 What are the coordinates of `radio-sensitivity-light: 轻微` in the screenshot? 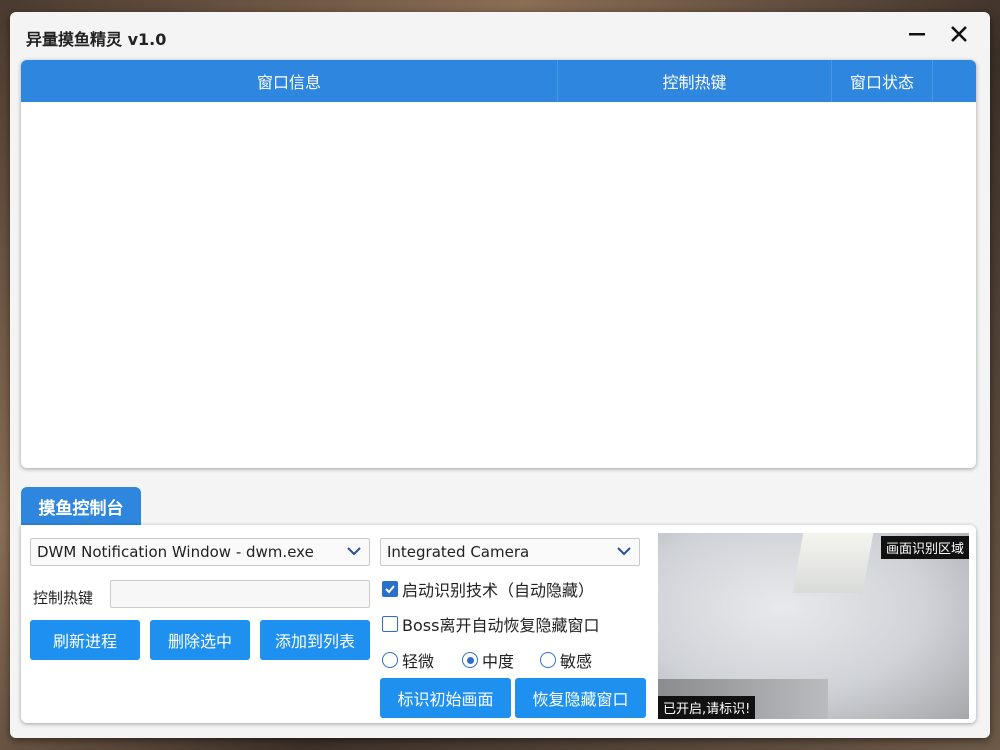 It's located at (408, 660).